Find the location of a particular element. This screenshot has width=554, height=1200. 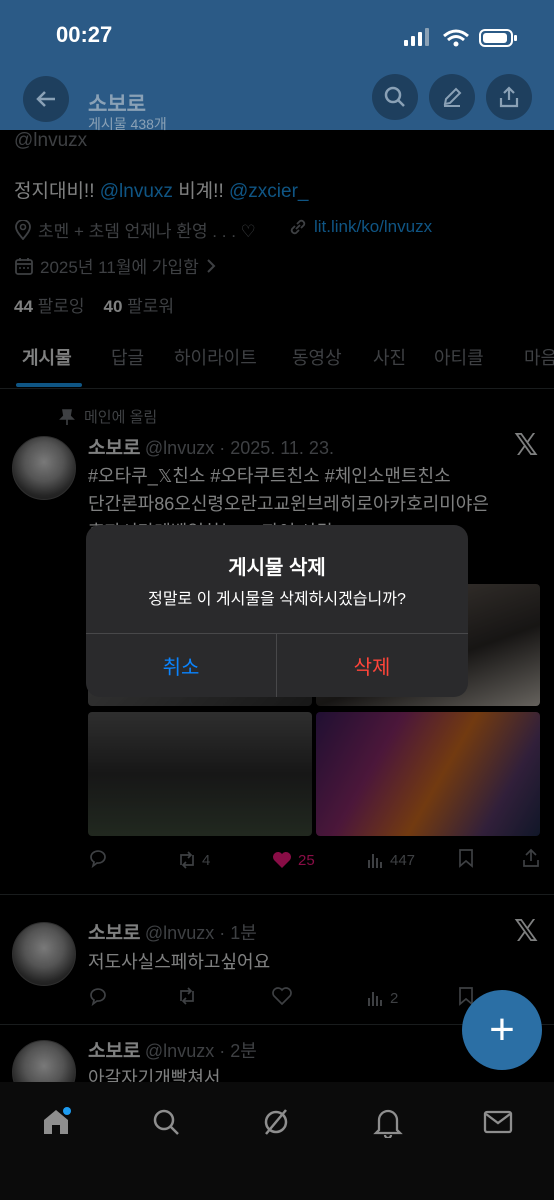

pencil-icon is located at coordinates (452, 97).